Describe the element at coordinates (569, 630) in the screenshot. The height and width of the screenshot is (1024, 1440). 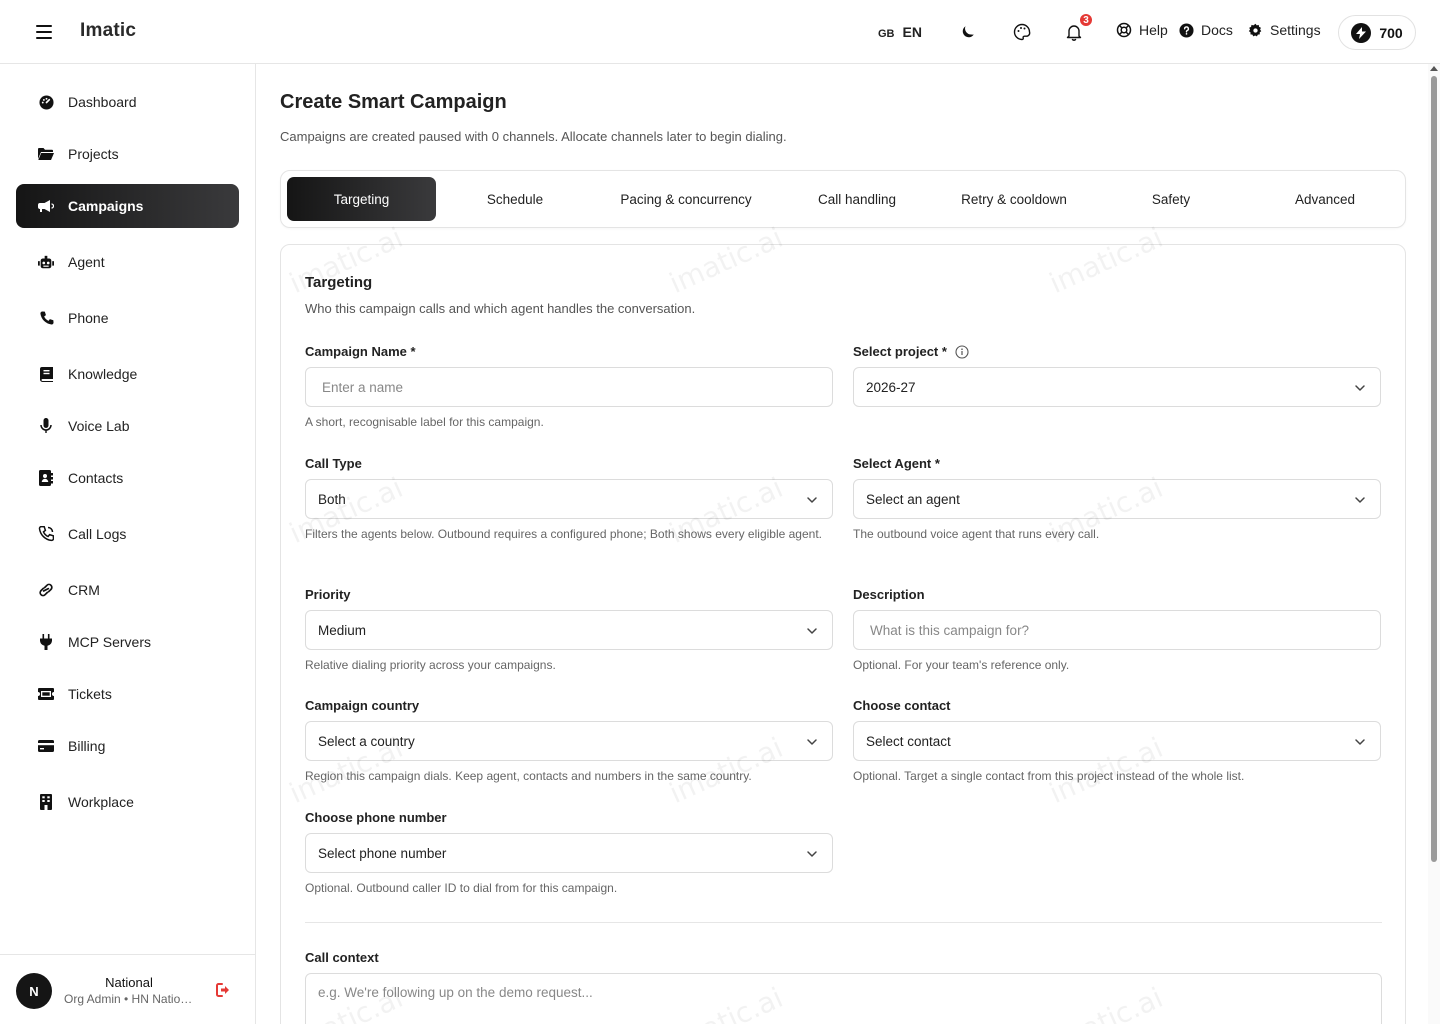
I see `priority-select: Medium` at that location.